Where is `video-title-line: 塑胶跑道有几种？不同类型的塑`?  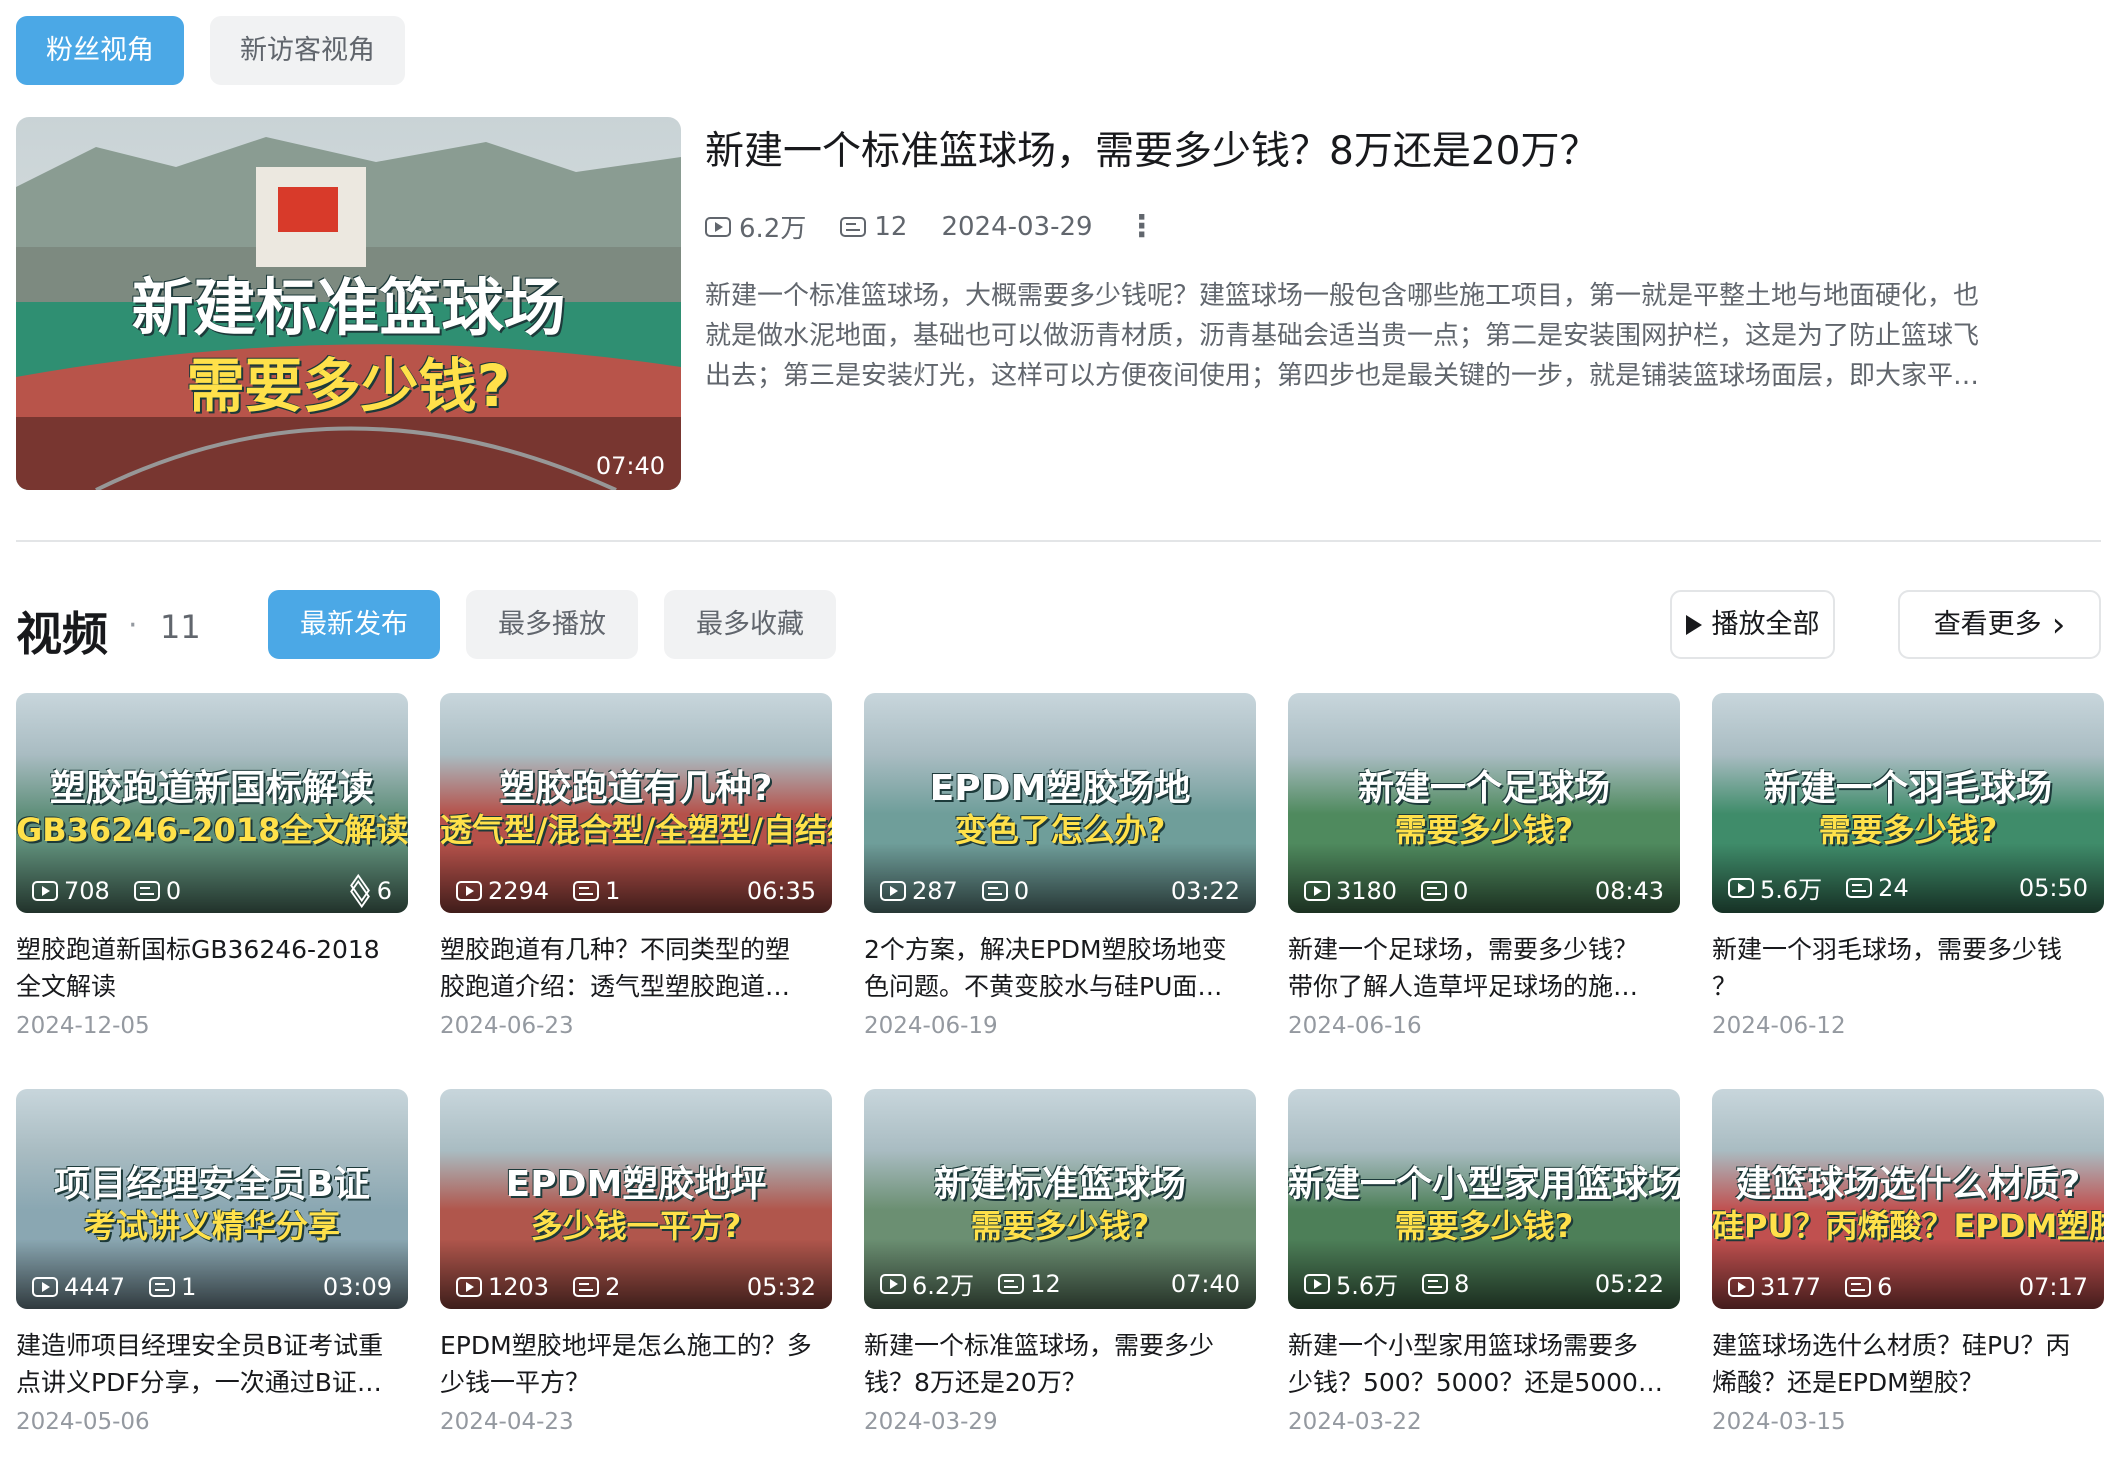
video-title-line: 塑胶跑道有几种？不同类型的塑 is located at coordinates (615, 949).